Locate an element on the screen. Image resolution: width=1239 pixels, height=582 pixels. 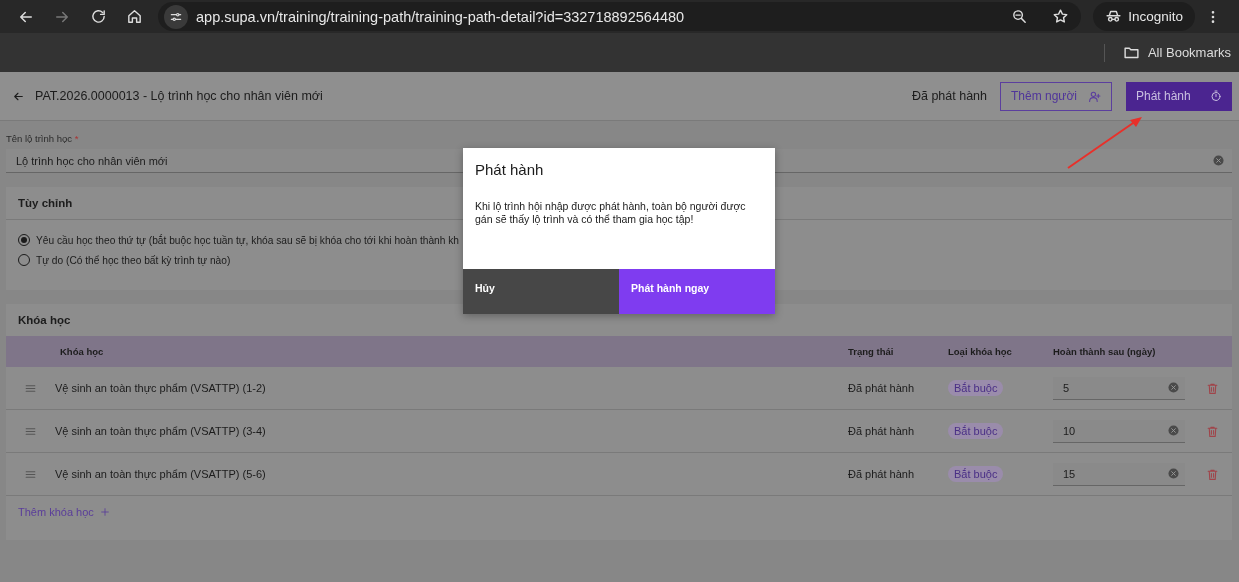
course-name: Vệ sinh an toàn thực phẩm (VSATTP) (1-2) is located at coordinates (160, 388).